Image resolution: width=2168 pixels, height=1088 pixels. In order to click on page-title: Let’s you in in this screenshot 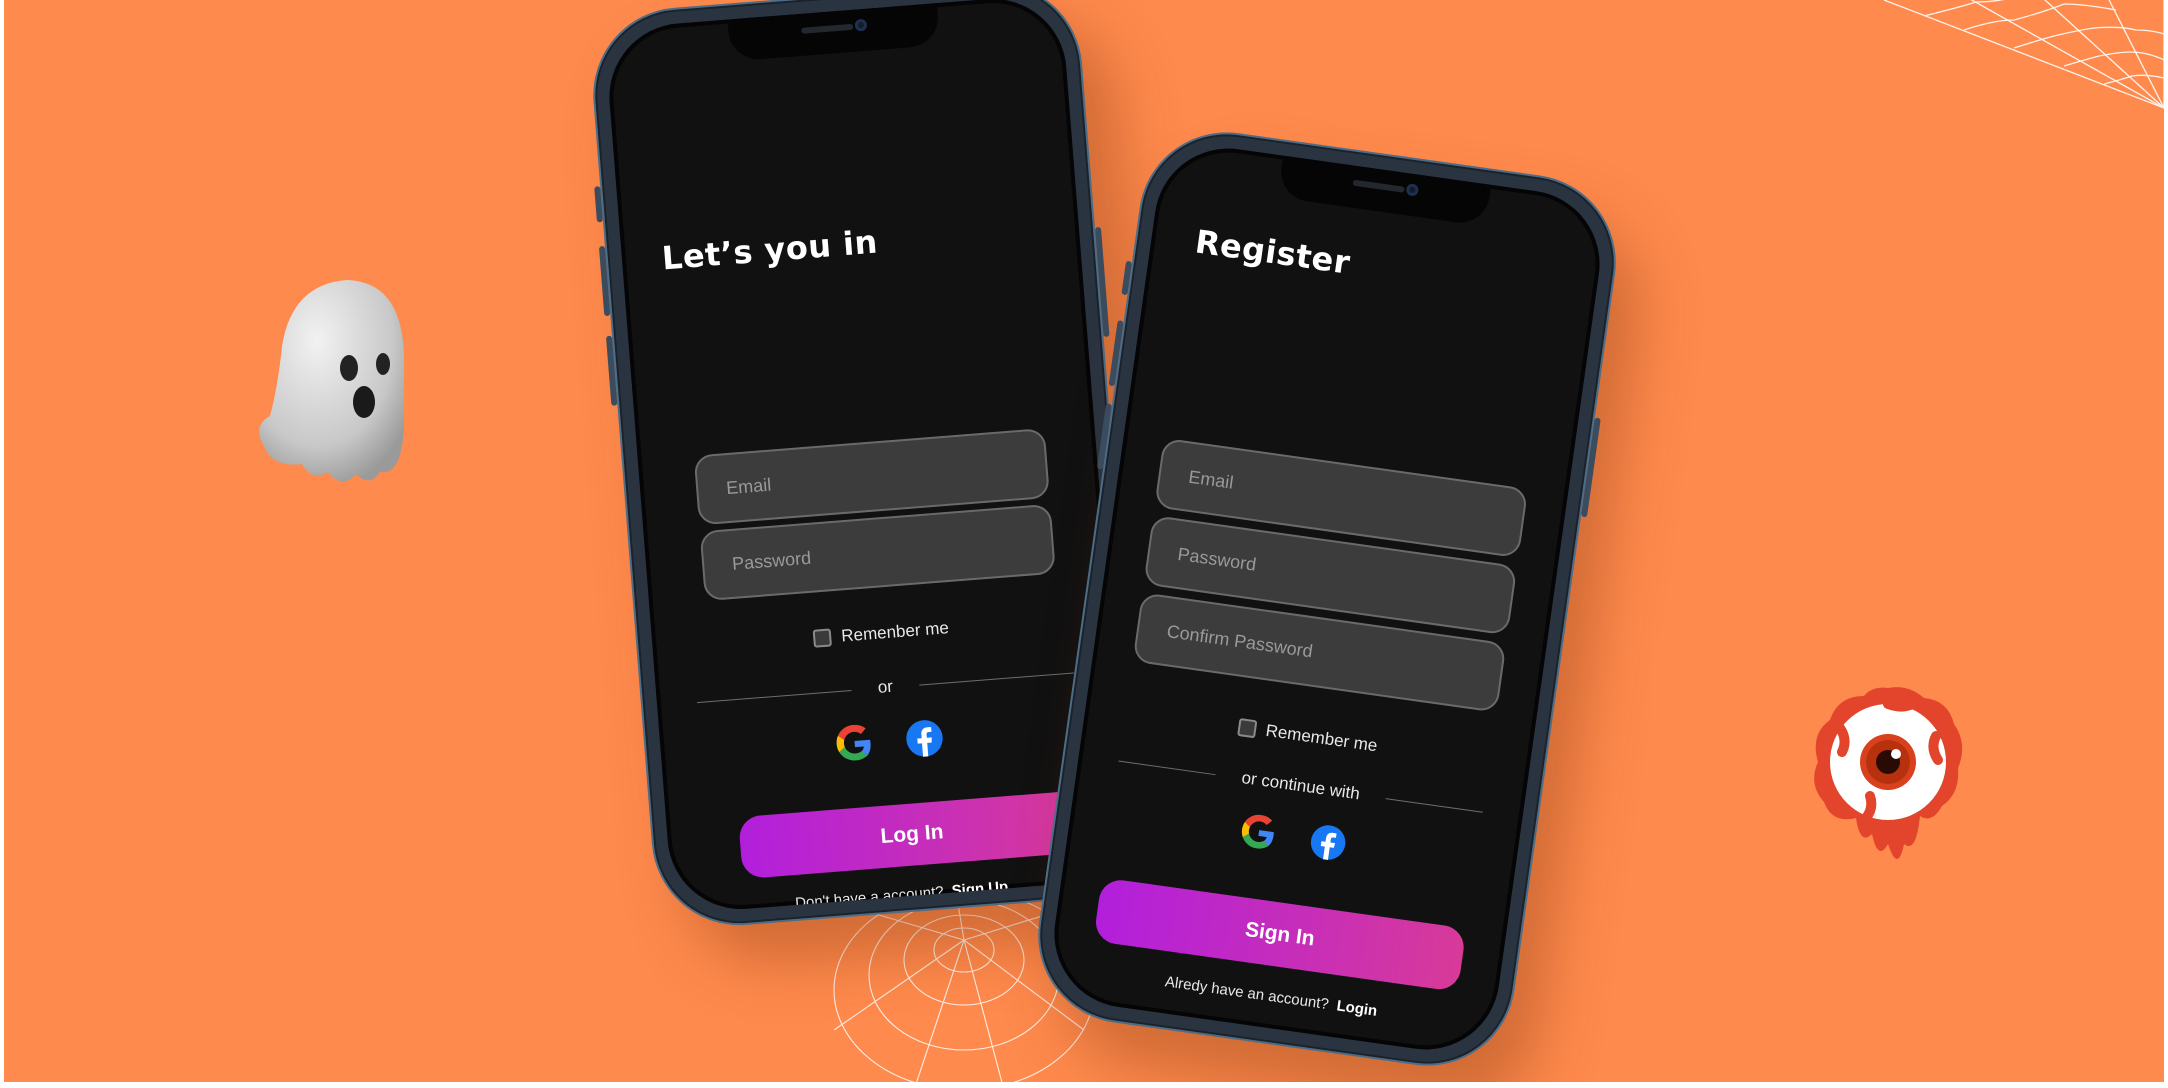, I will do `click(770, 250)`.